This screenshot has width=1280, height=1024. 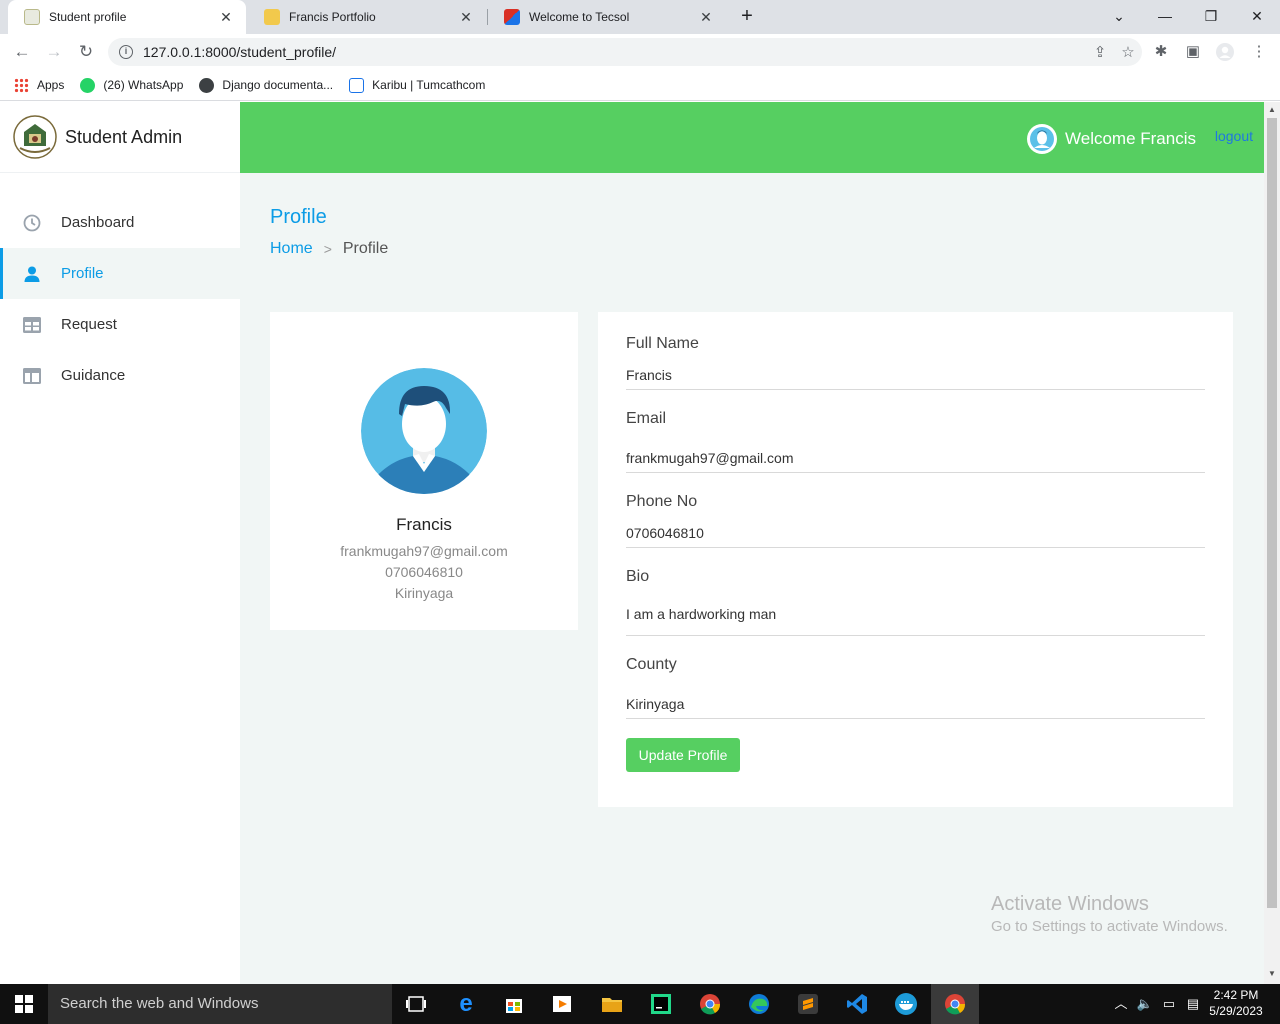 I want to click on close-window-button: ✕, so click(x=1257, y=17).